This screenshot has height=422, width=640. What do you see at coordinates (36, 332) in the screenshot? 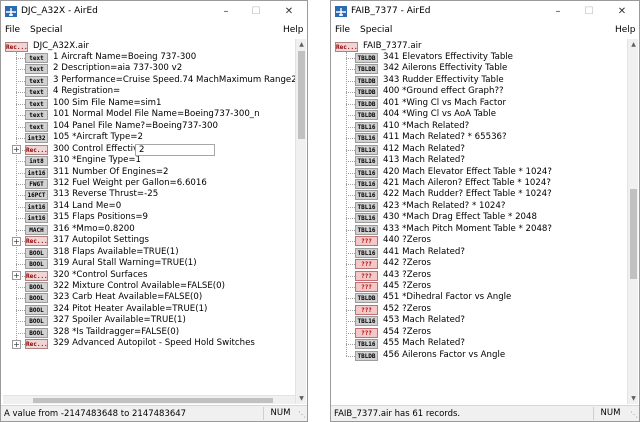
I see `record-type-tag: BOOL` at bounding box center [36, 332].